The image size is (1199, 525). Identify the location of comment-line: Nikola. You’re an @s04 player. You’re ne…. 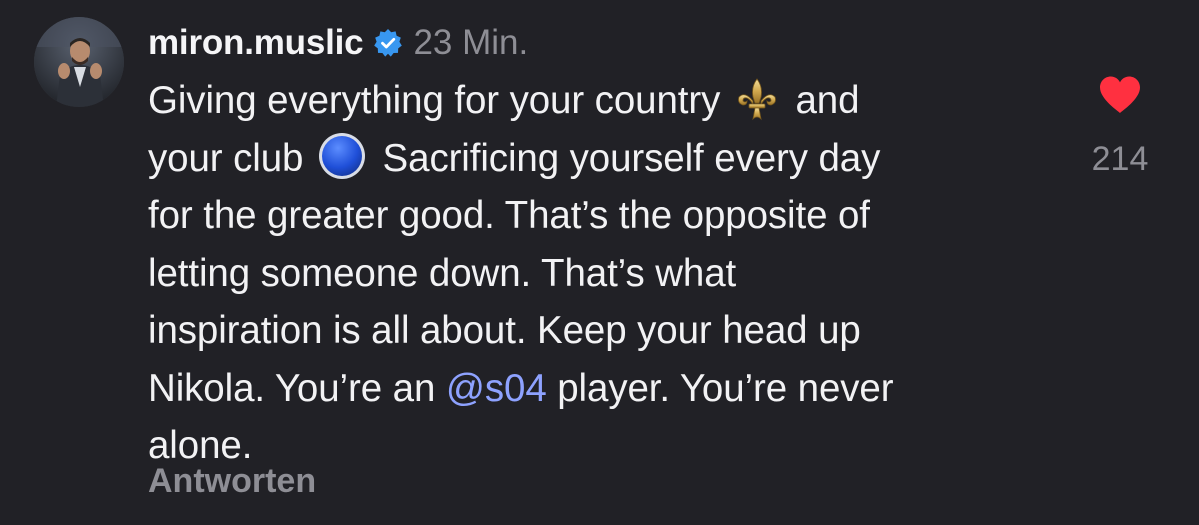
(598, 389).